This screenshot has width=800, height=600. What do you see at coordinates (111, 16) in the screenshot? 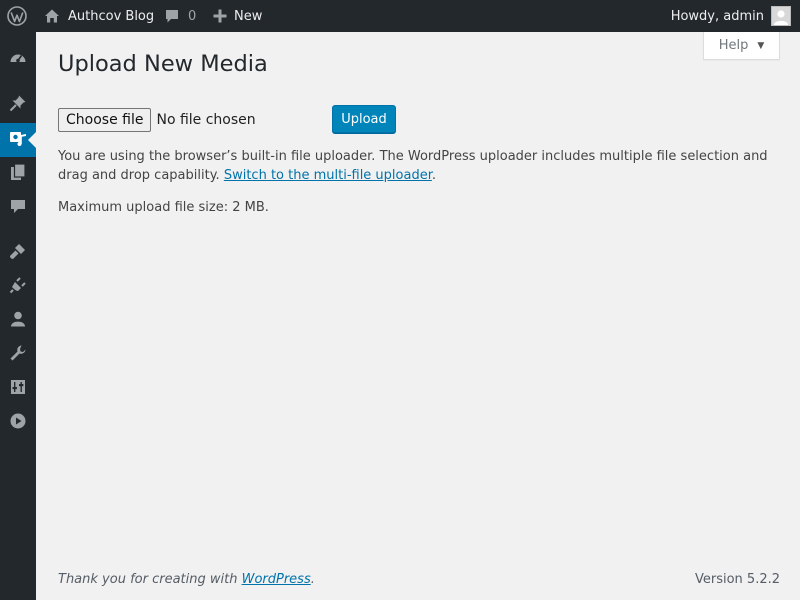
I see `site-name-label: Authcov Blog` at bounding box center [111, 16].